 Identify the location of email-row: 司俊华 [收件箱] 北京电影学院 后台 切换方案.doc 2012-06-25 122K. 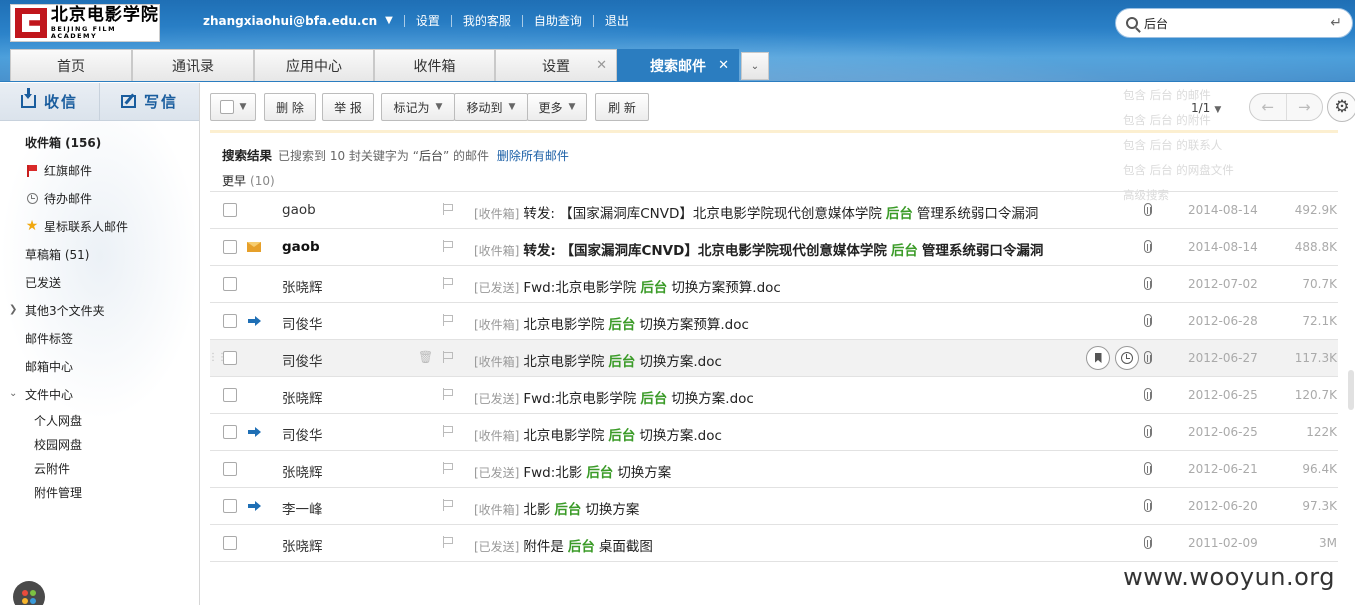
(774, 432).